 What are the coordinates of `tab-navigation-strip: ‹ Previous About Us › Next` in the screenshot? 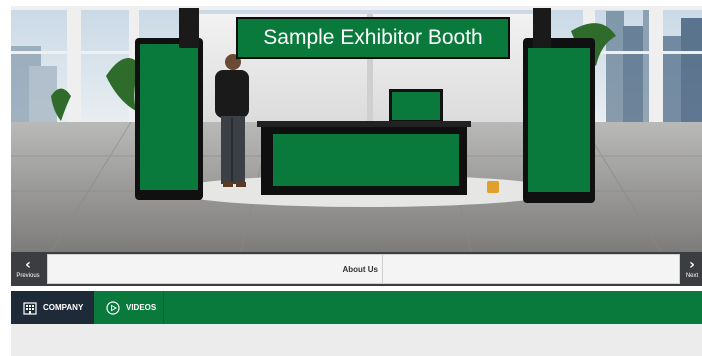 It's located at (356, 269).